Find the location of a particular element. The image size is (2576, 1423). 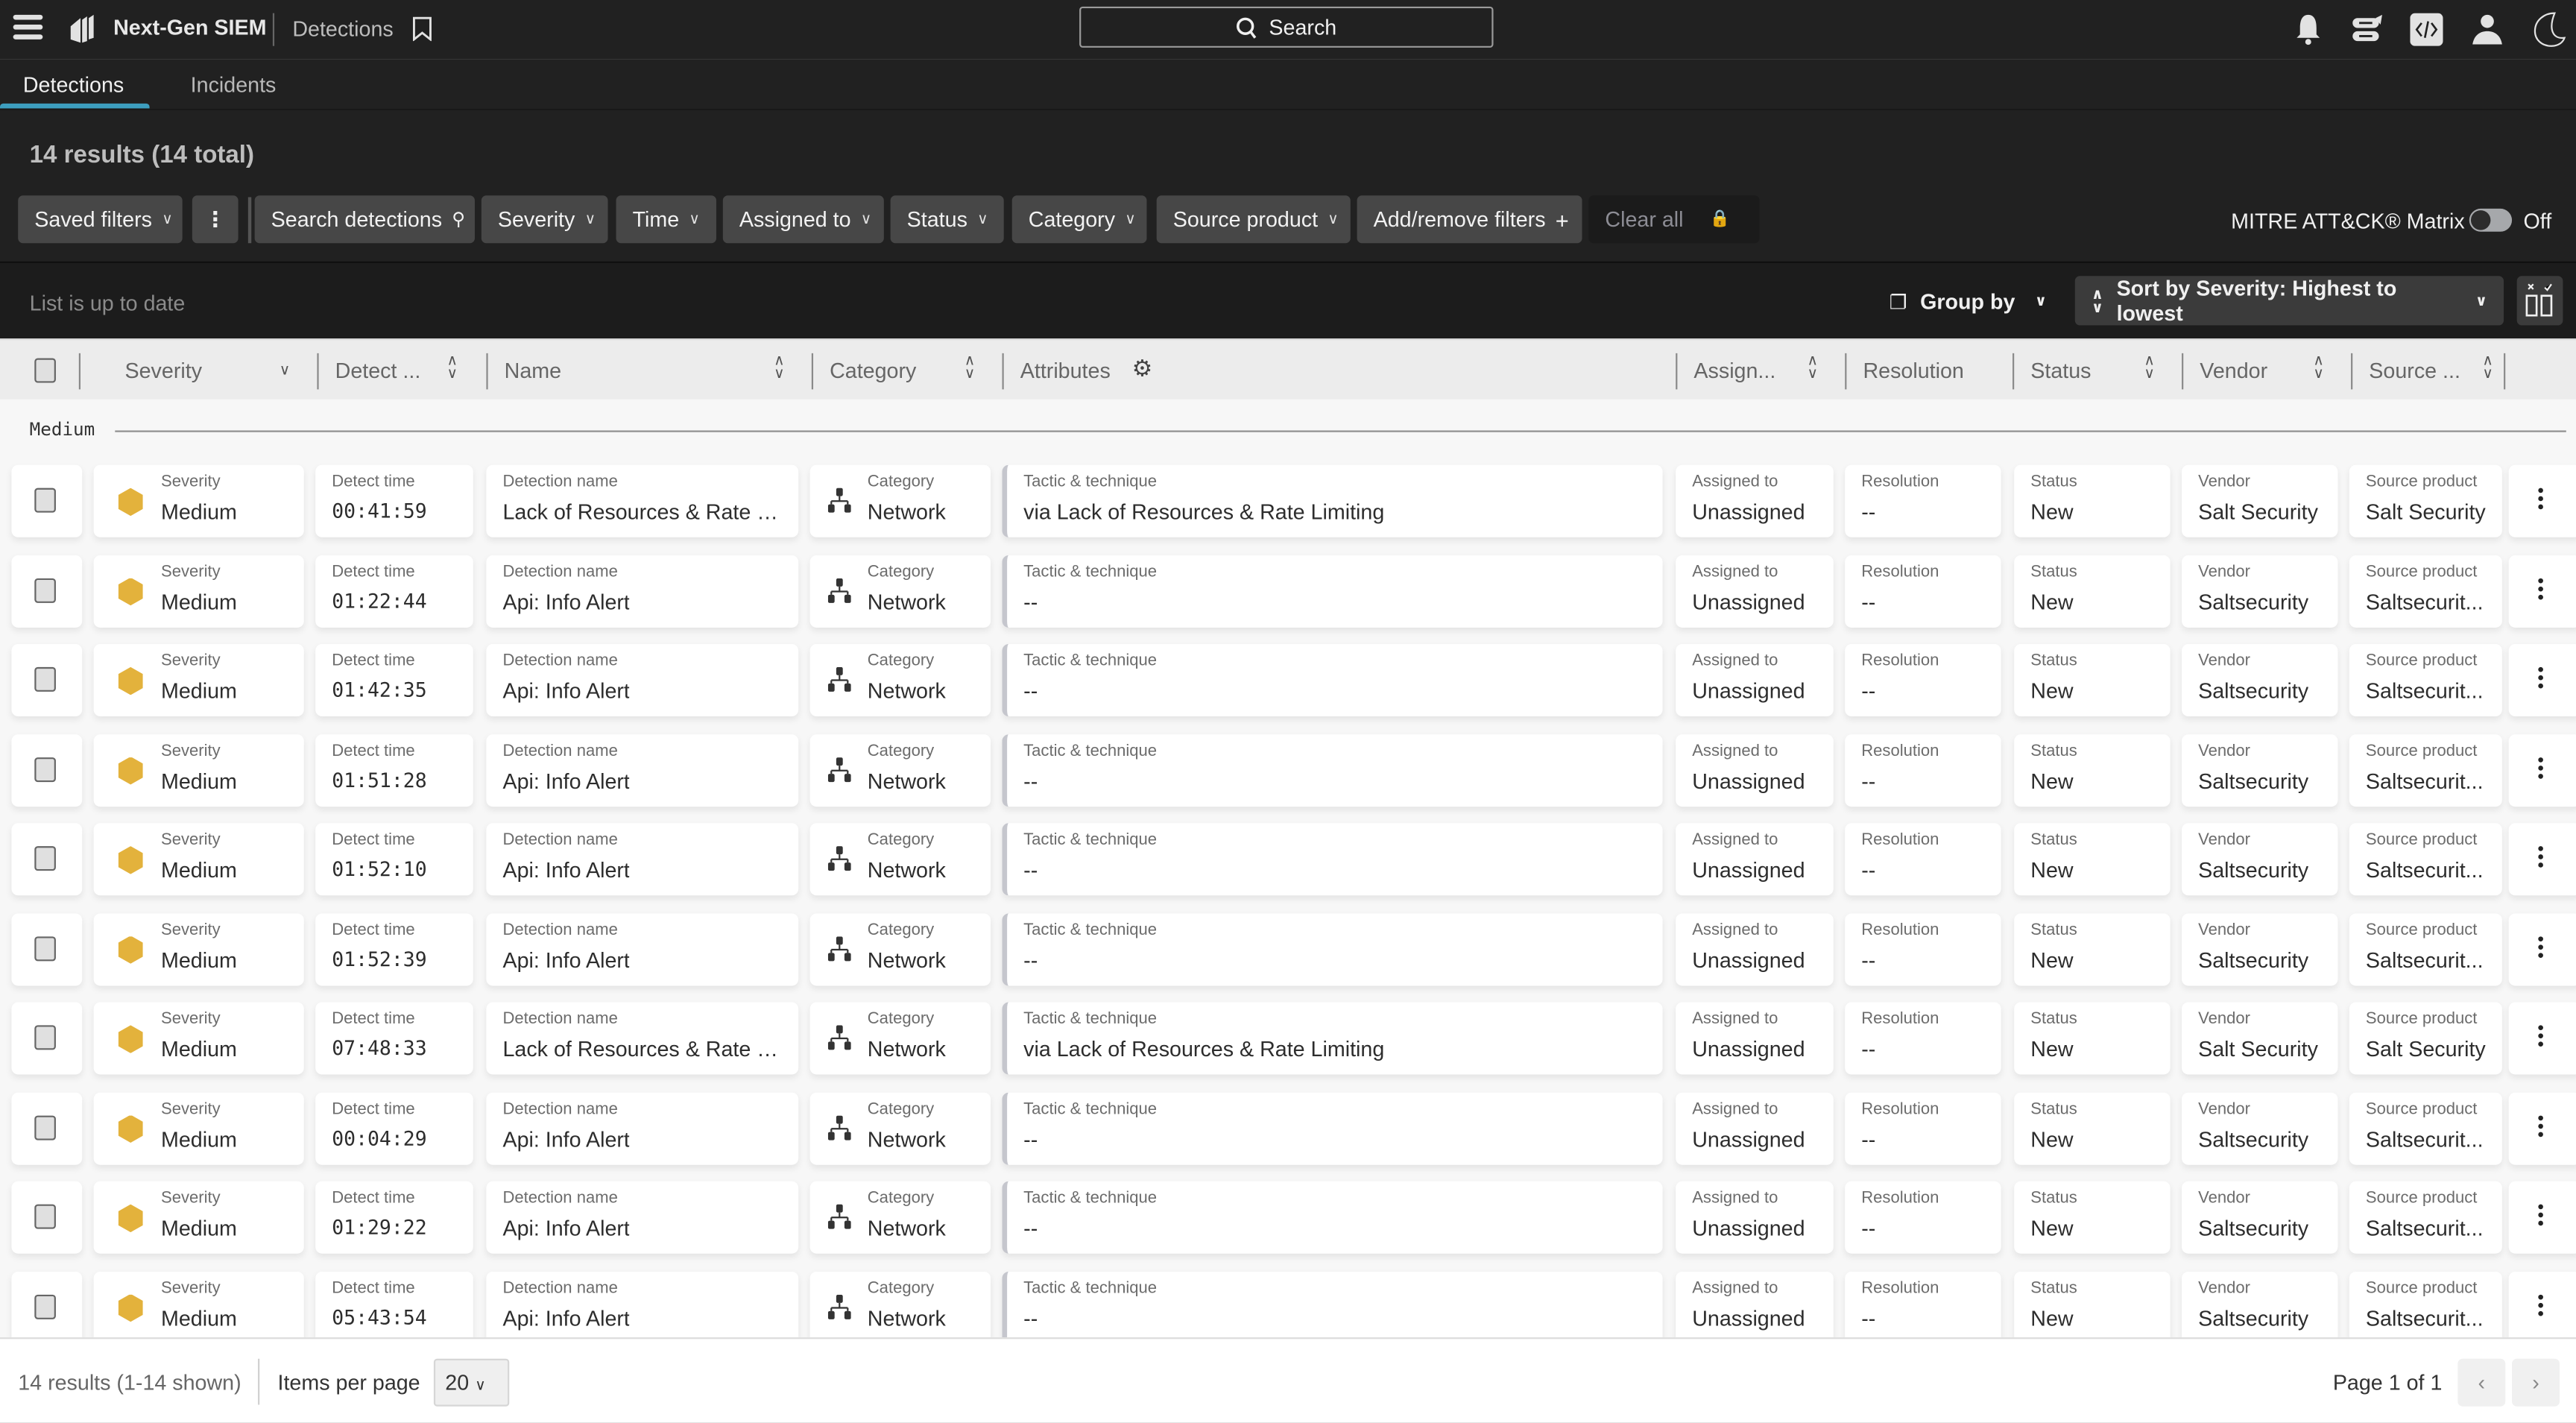

detect-time-cell: Detect time 01:42:35 is located at coordinates (394, 680).